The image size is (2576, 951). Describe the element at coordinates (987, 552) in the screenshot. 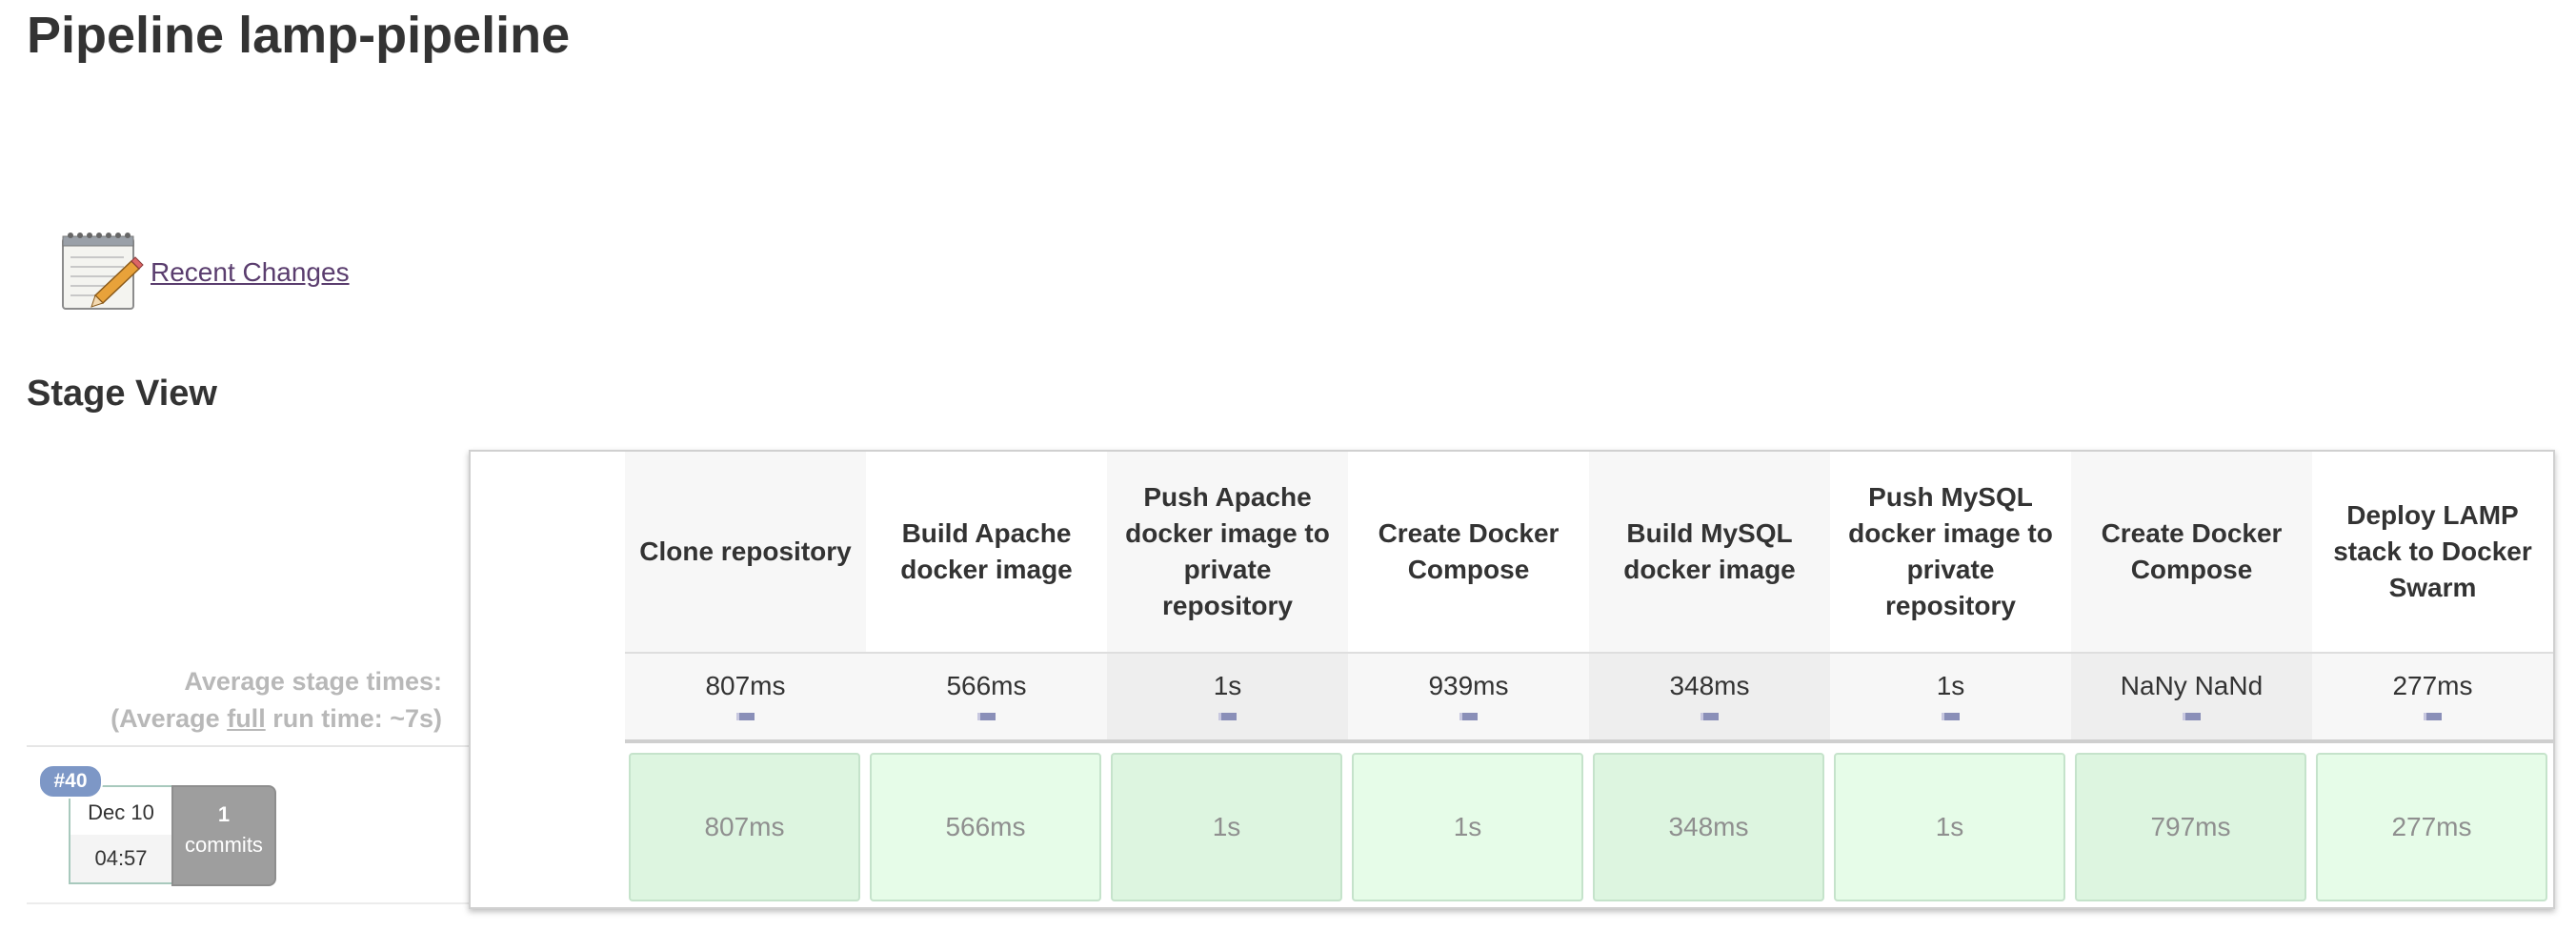

I see `stage-header: Build Apache docker image` at that location.